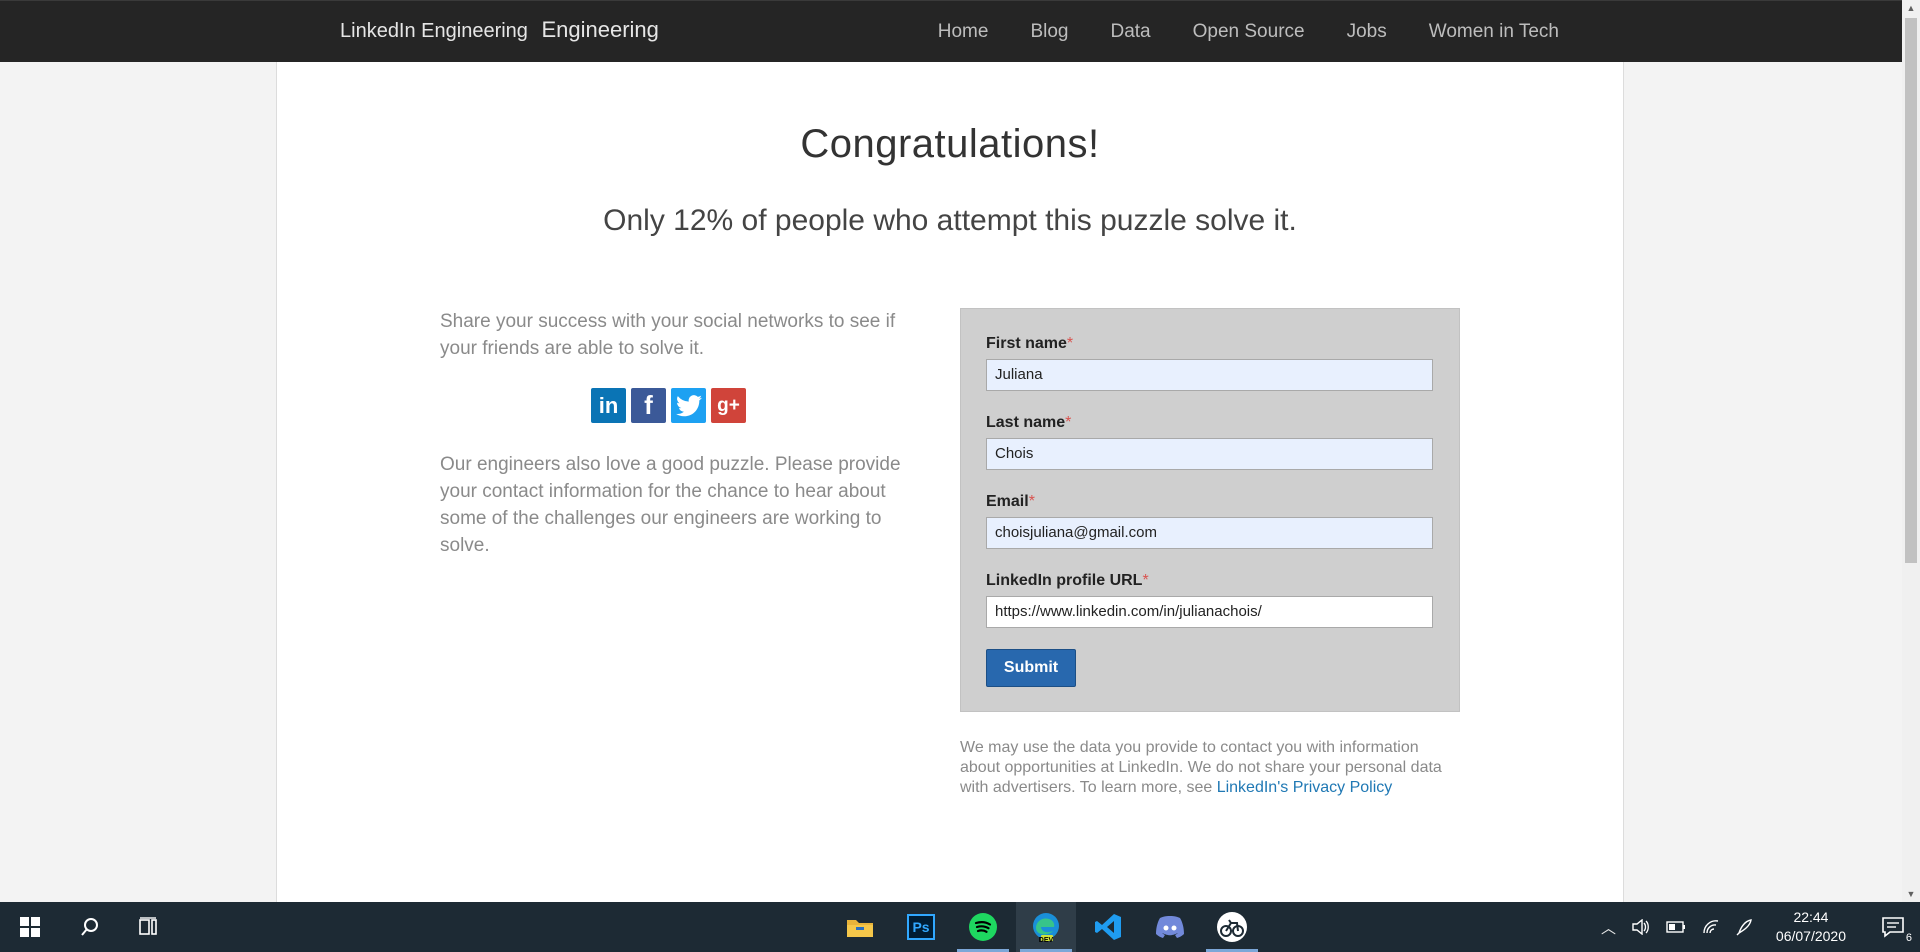 Image resolution: width=1920 pixels, height=952 pixels. I want to click on email-label: Email*, so click(1209, 502).